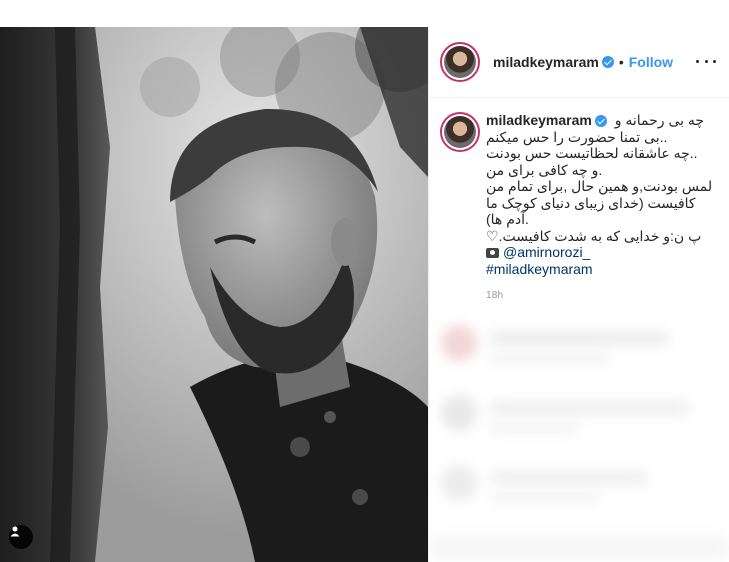 This screenshot has height=562, width=729. I want to click on caption-line-3: ..چه عاشقانه لحظاتیست حس بودنت, so click(592, 153).